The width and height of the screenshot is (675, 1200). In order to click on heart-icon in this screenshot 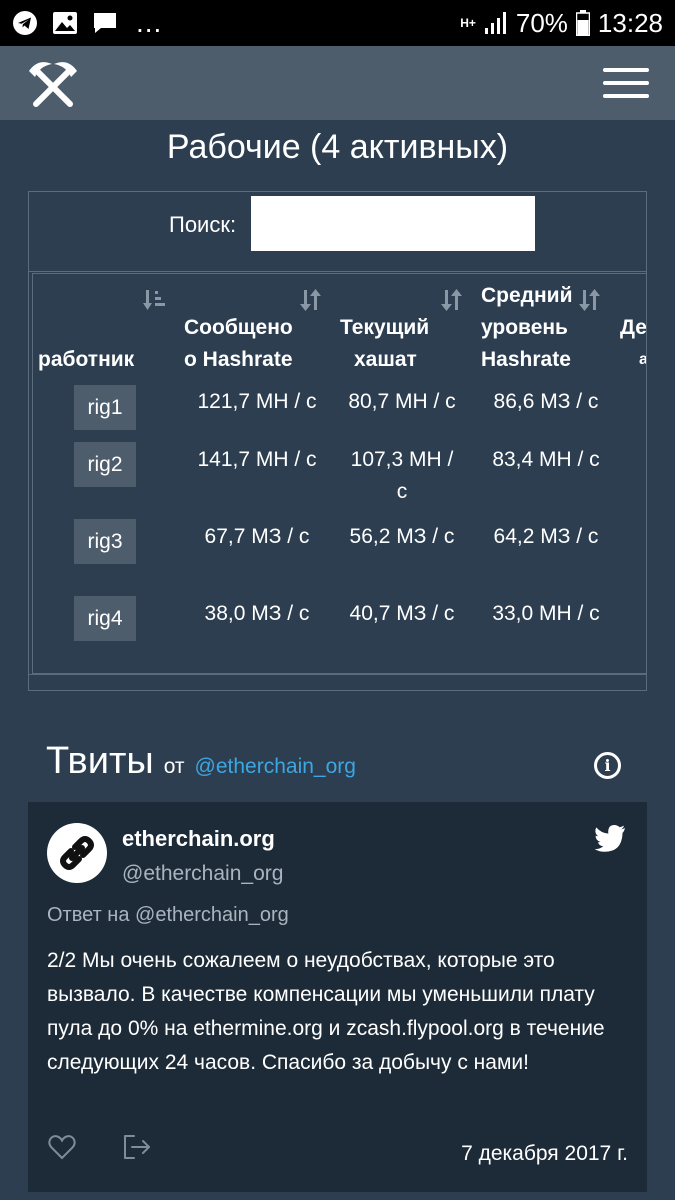, I will do `click(62, 1147)`.